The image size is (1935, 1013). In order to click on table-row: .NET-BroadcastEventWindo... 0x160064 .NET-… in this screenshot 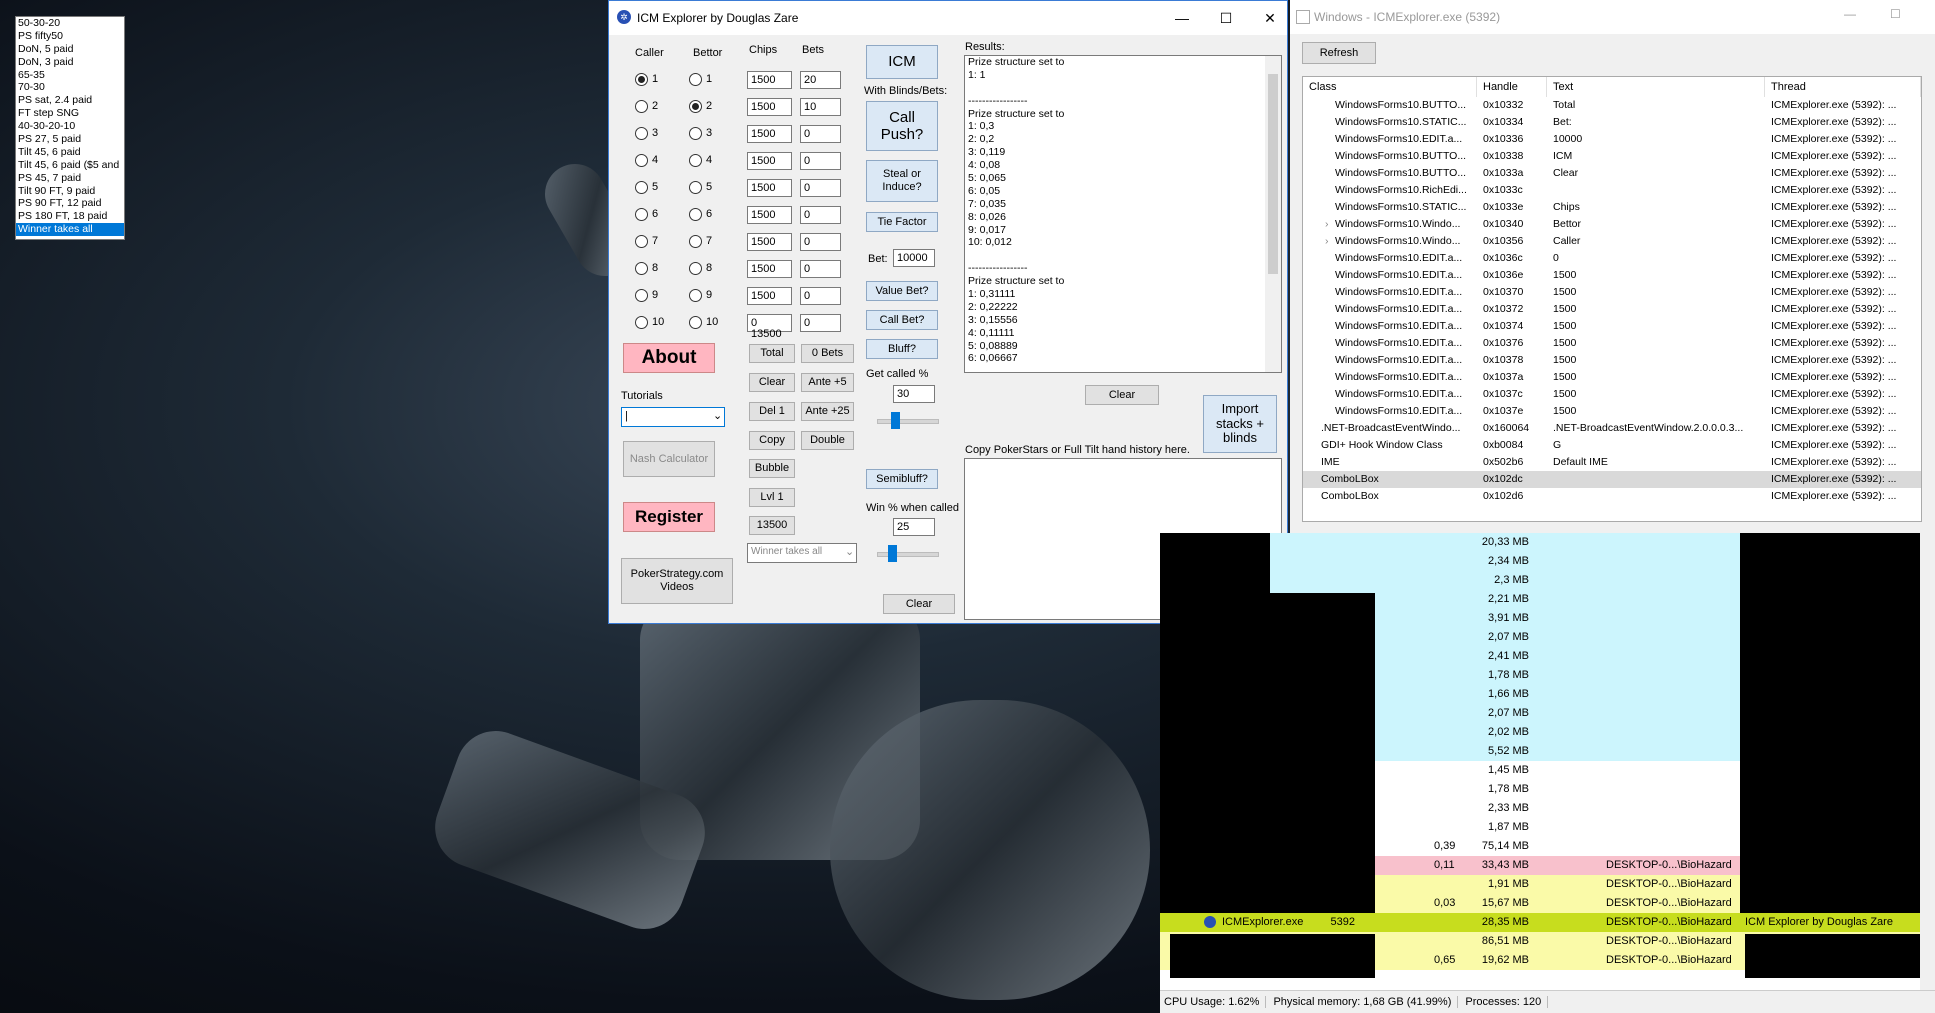, I will do `click(1612, 428)`.